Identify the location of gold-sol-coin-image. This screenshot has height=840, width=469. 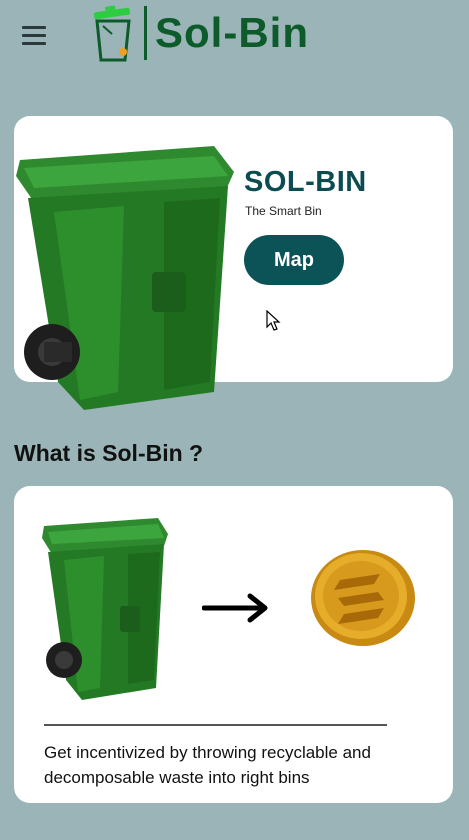
(363, 598).